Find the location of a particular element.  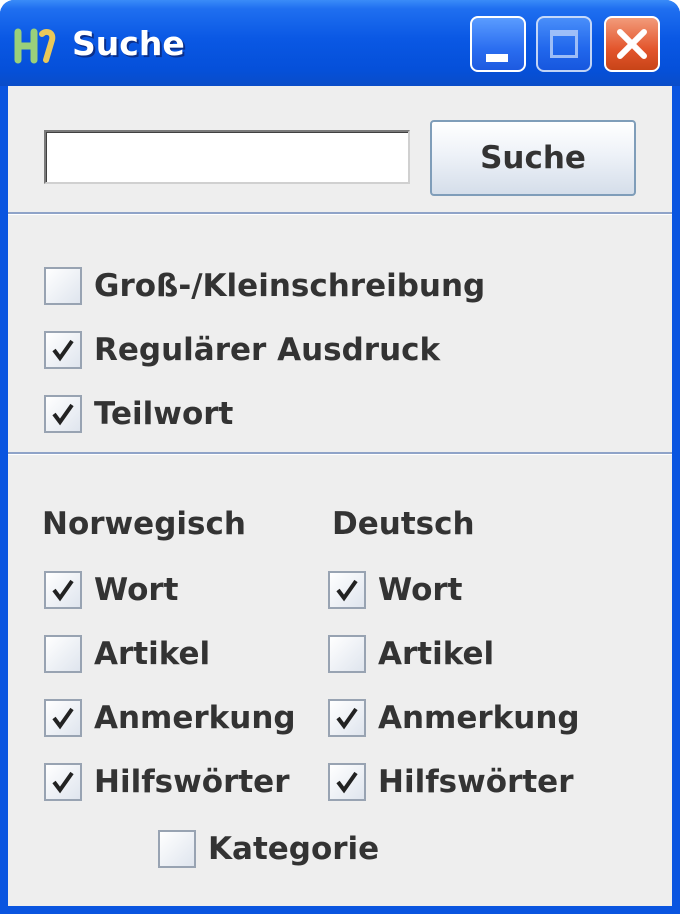

separator-top is located at coordinates (340, 213).